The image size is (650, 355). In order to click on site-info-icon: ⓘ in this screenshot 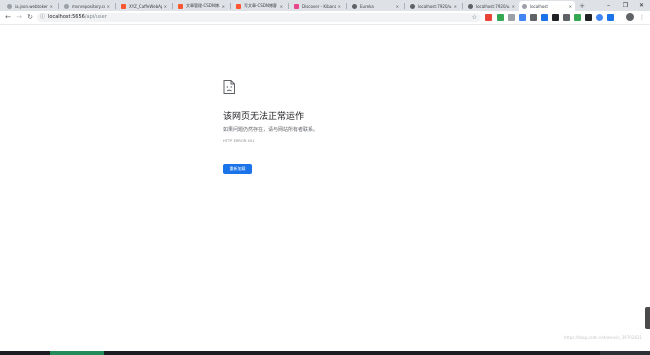, I will do `click(42, 17)`.